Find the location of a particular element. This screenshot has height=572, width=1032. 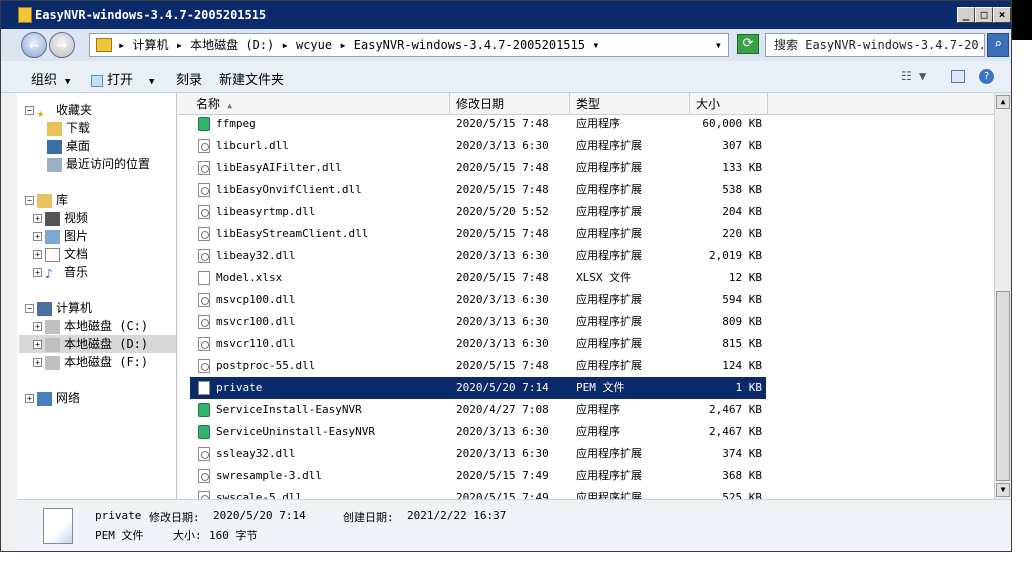

file-date: 2020/5/15 7:49 is located at coordinates (502, 495).